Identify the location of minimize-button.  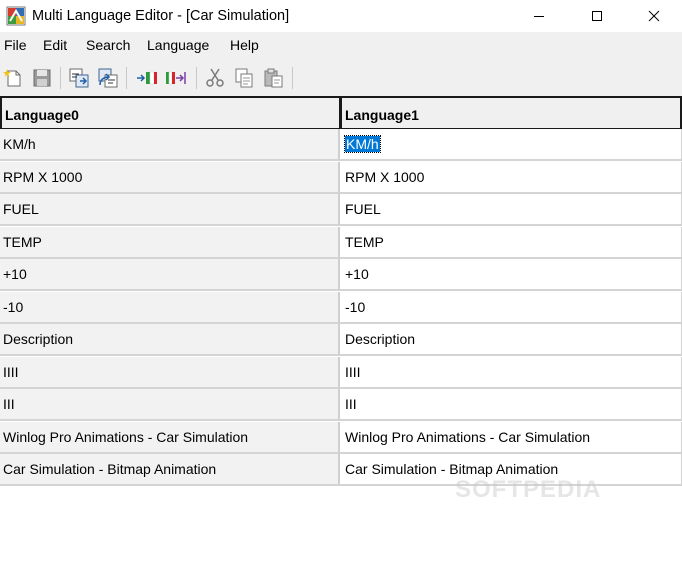
(539, 16).